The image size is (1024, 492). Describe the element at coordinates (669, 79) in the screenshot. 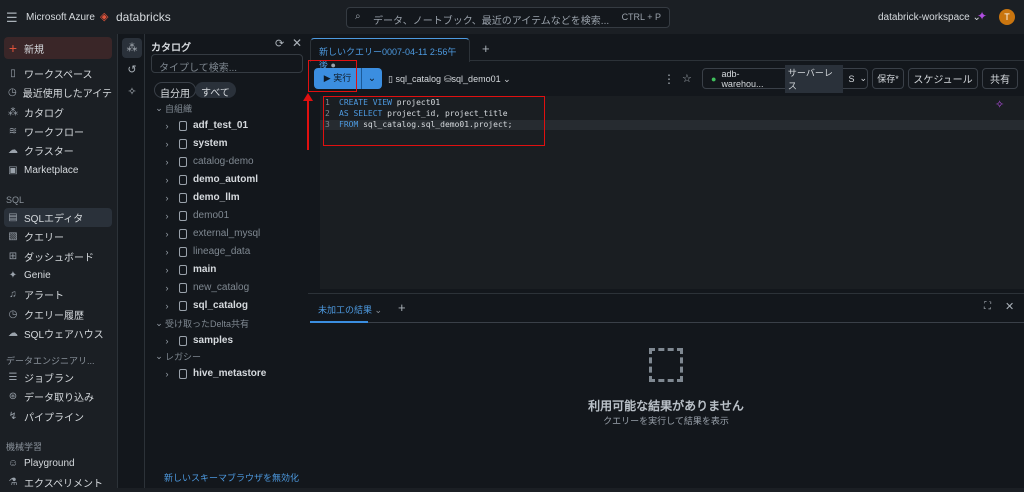

I see `more-icon: ⋮` at that location.